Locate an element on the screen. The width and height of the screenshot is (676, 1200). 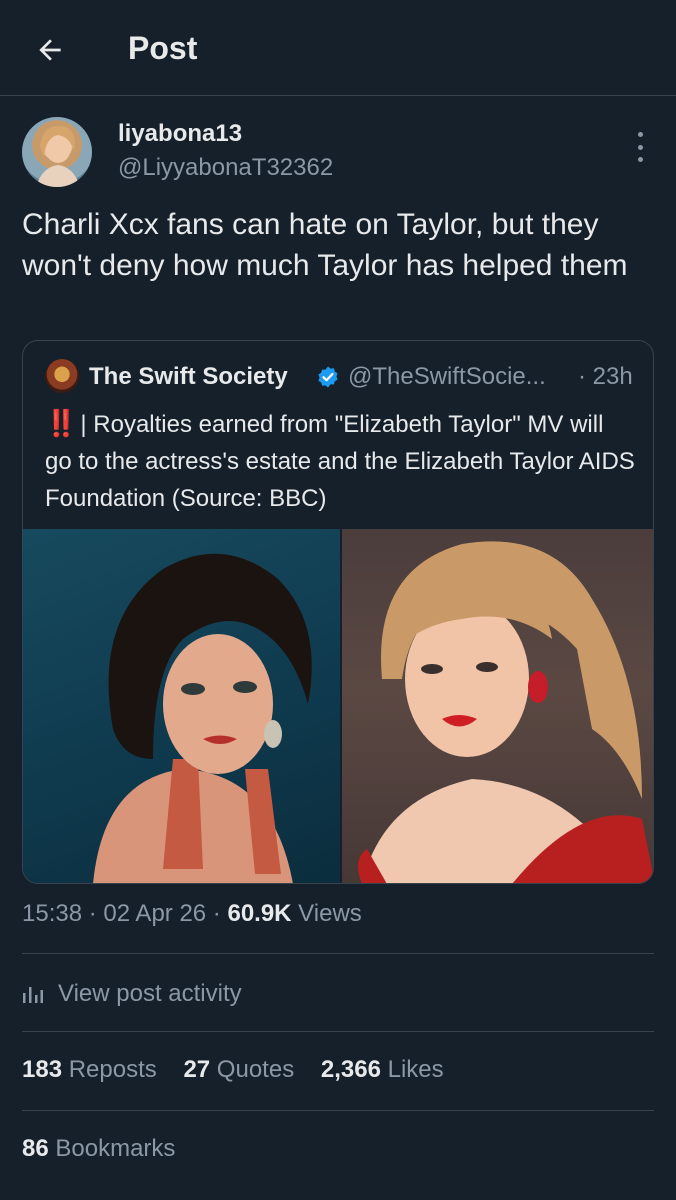
photo-left-image is located at coordinates (202, 718).